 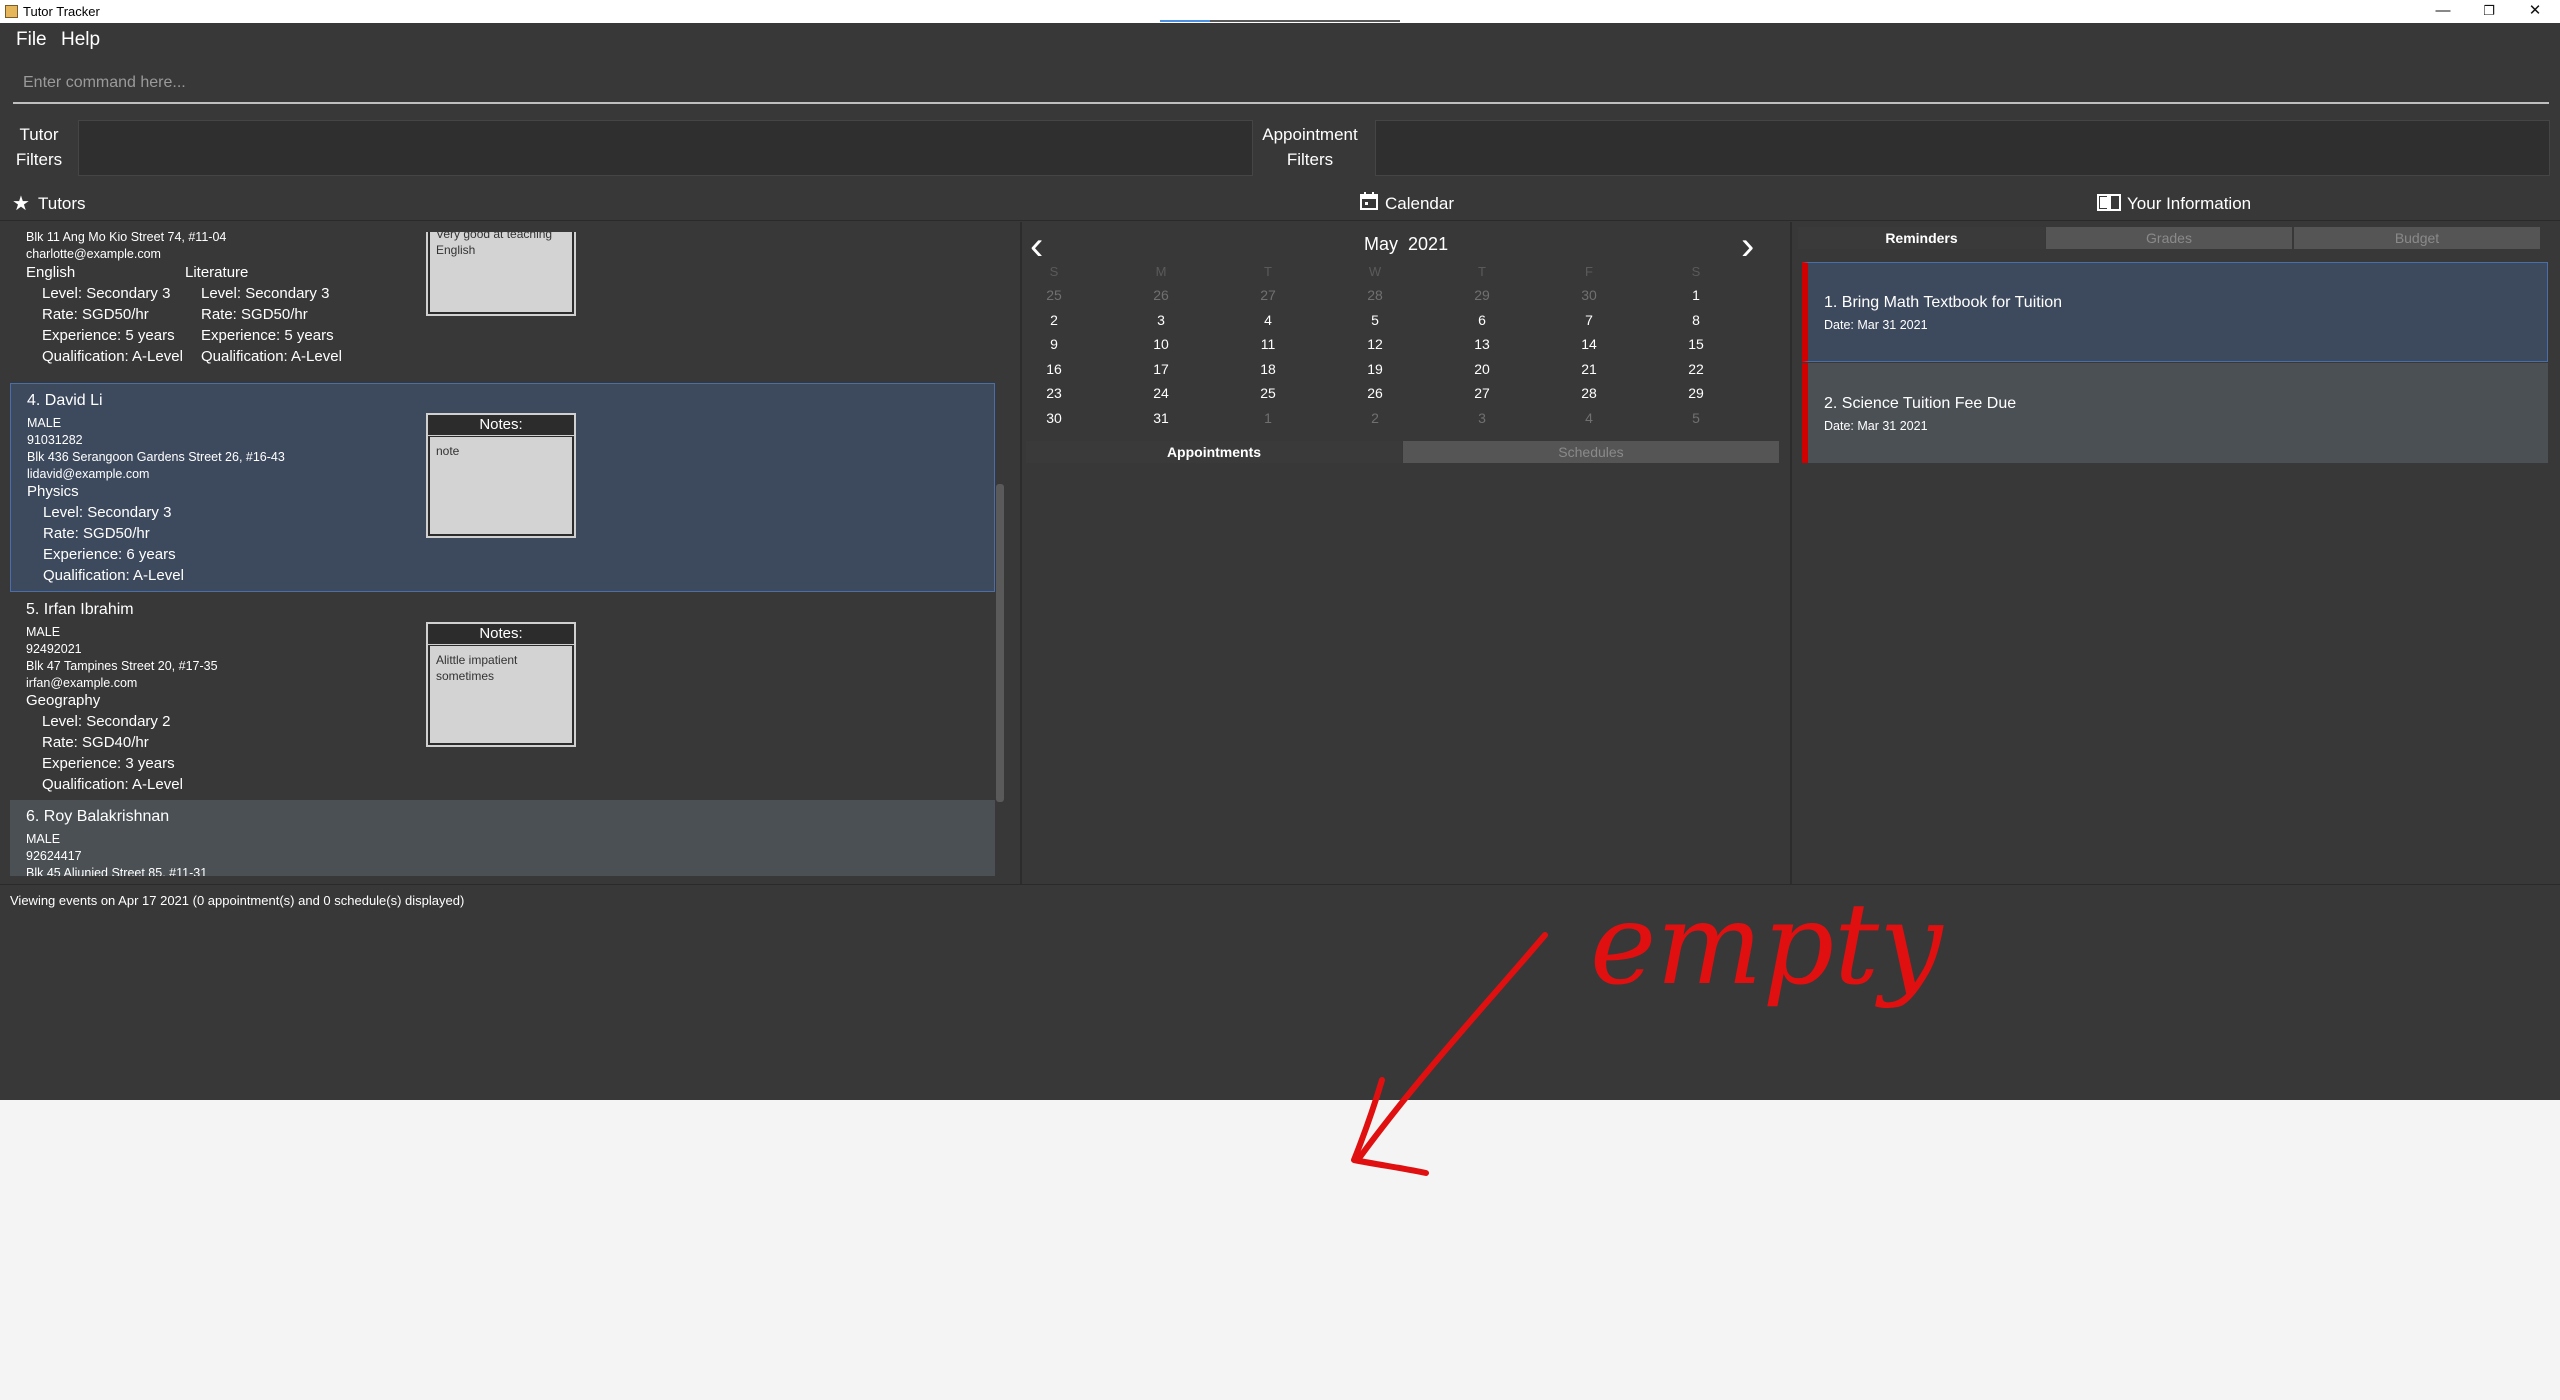 What do you see at coordinates (21, 204) in the screenshot?
I see `star-icon: ★` at bounding box center [21, 204].